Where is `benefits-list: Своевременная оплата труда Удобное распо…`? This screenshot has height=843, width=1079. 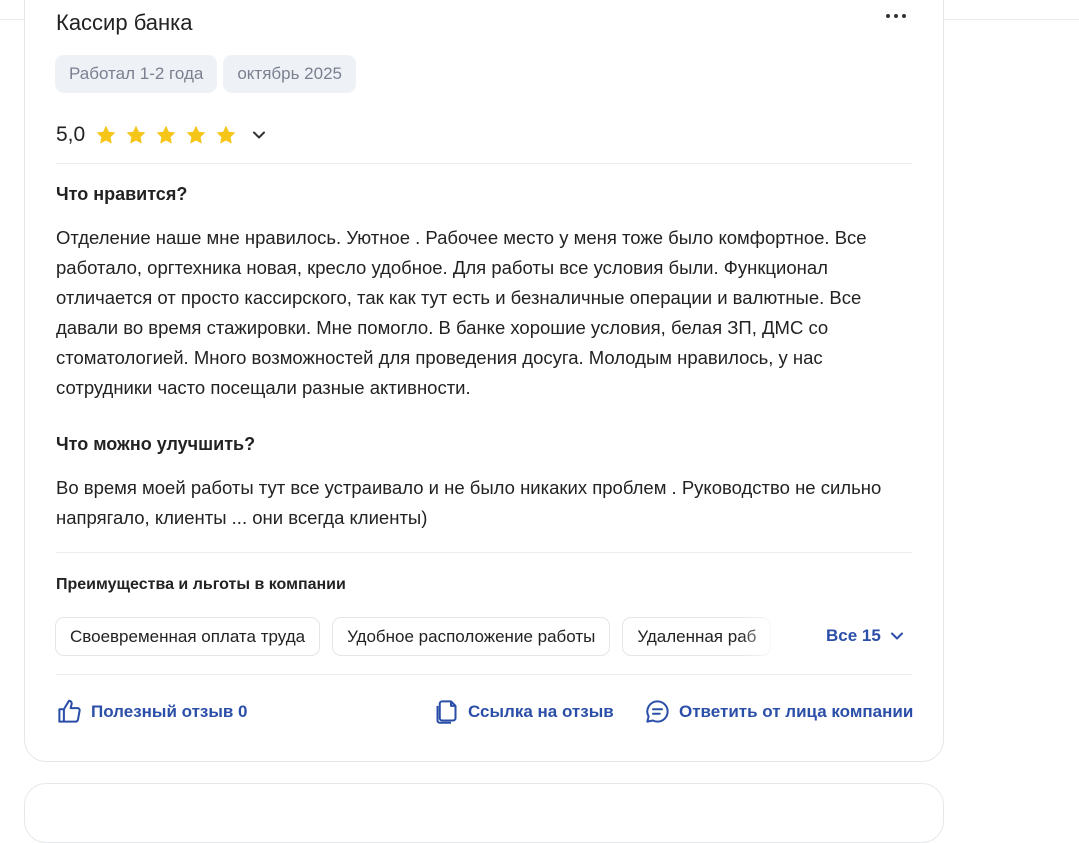
benefits-list: Своевременная оплата труда Удобное распо… is located at coordinates (420, 637).